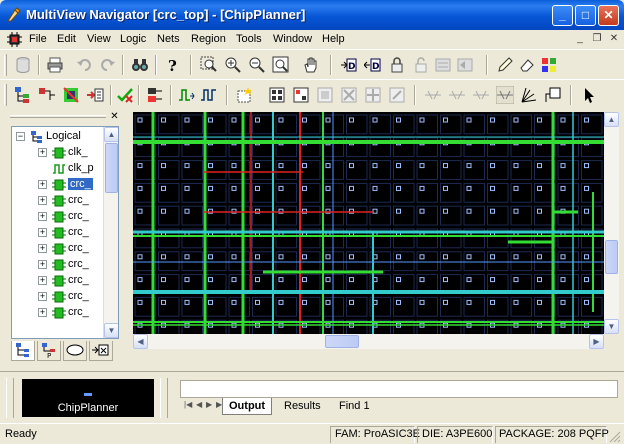 The image size is (624, 444). I want to click on chip-vscroll-thumb, so click(611, 257).